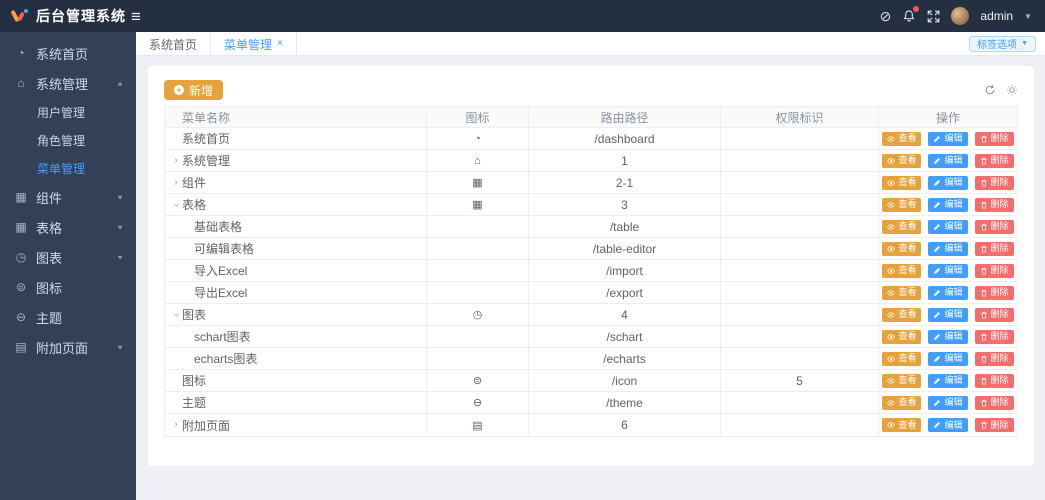 This screenshot has width=1045, height=500. Describe the element at coordinates (933, 16) in the screenshot. I see `fullscreen-icon` at that location.